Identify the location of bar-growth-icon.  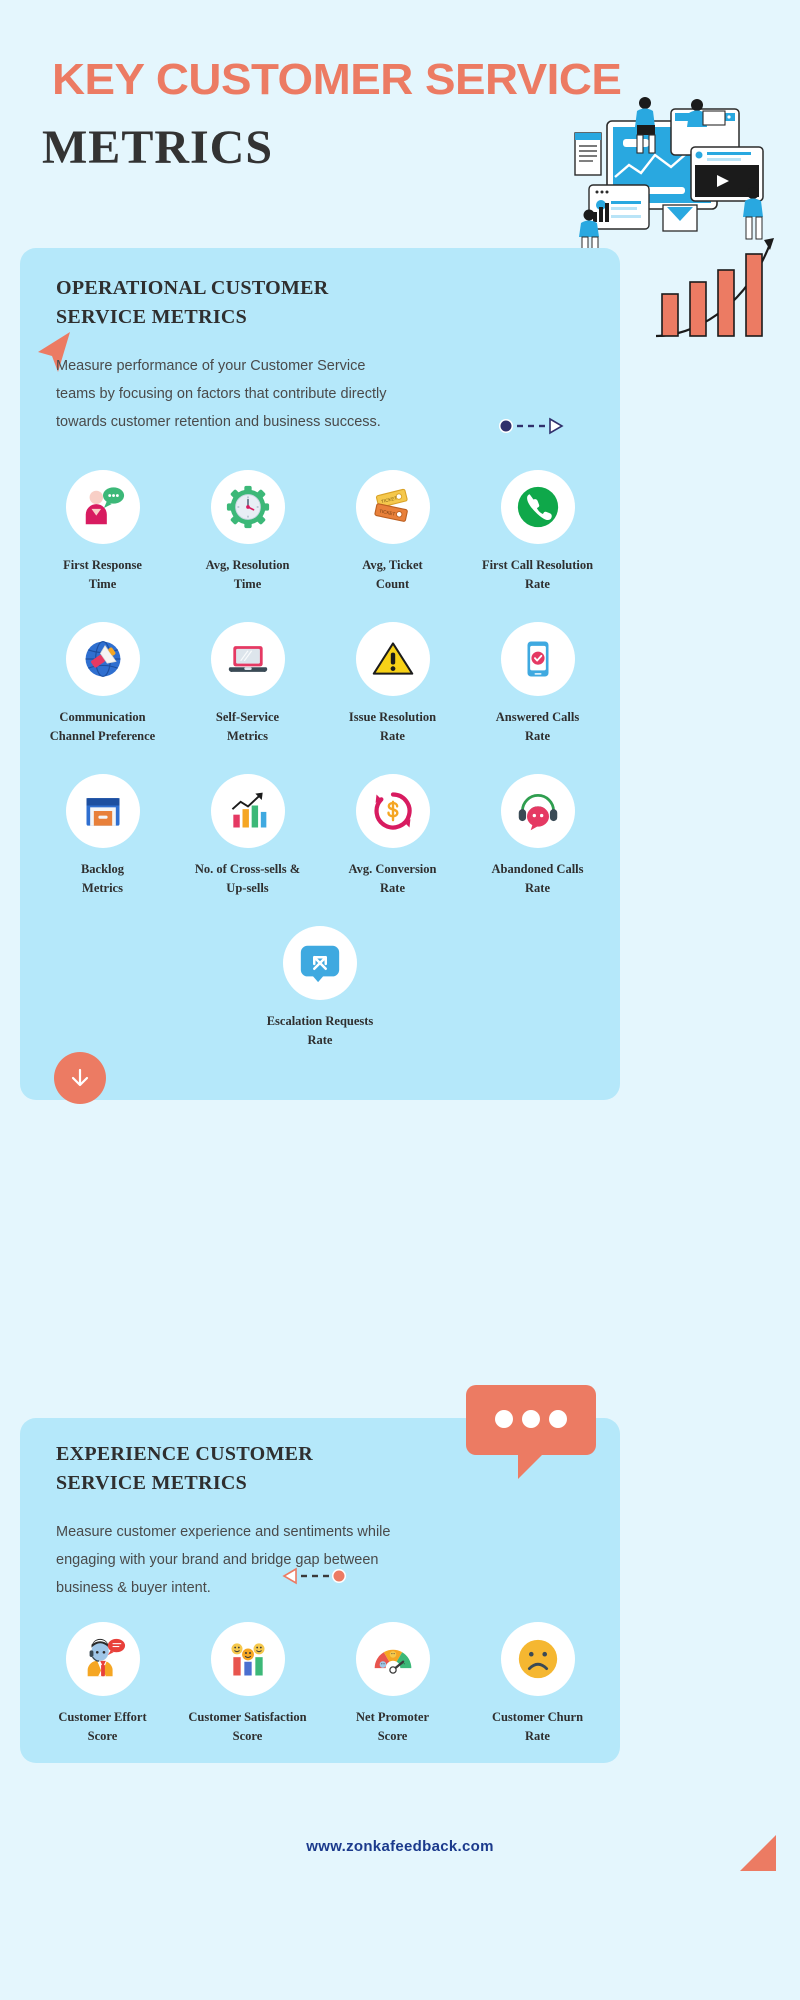
(247, 811).